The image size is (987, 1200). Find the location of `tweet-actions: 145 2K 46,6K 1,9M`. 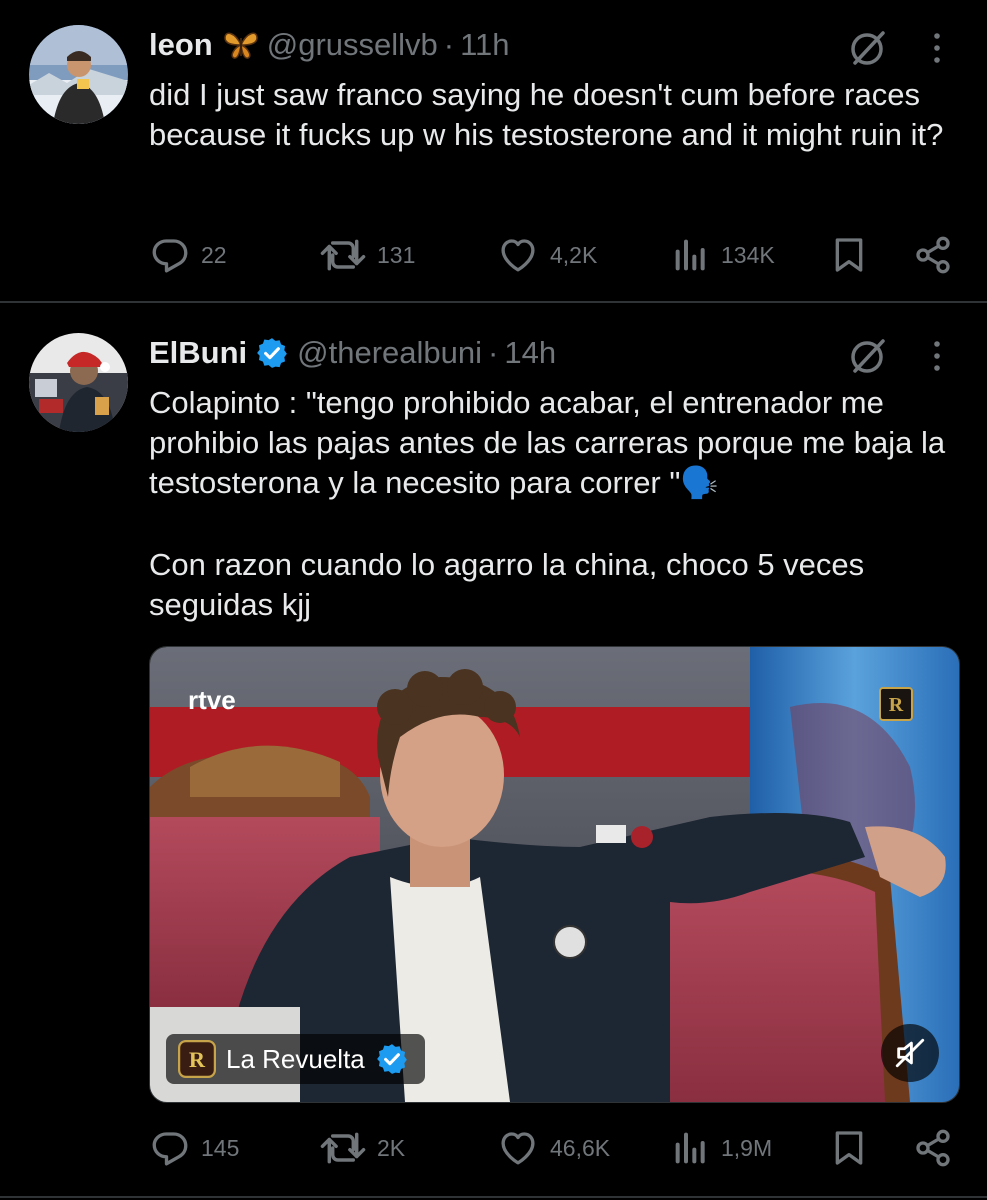

tweet-actions: 145 2K 46,6K 1,9M is located at coordinates (554, 1148).